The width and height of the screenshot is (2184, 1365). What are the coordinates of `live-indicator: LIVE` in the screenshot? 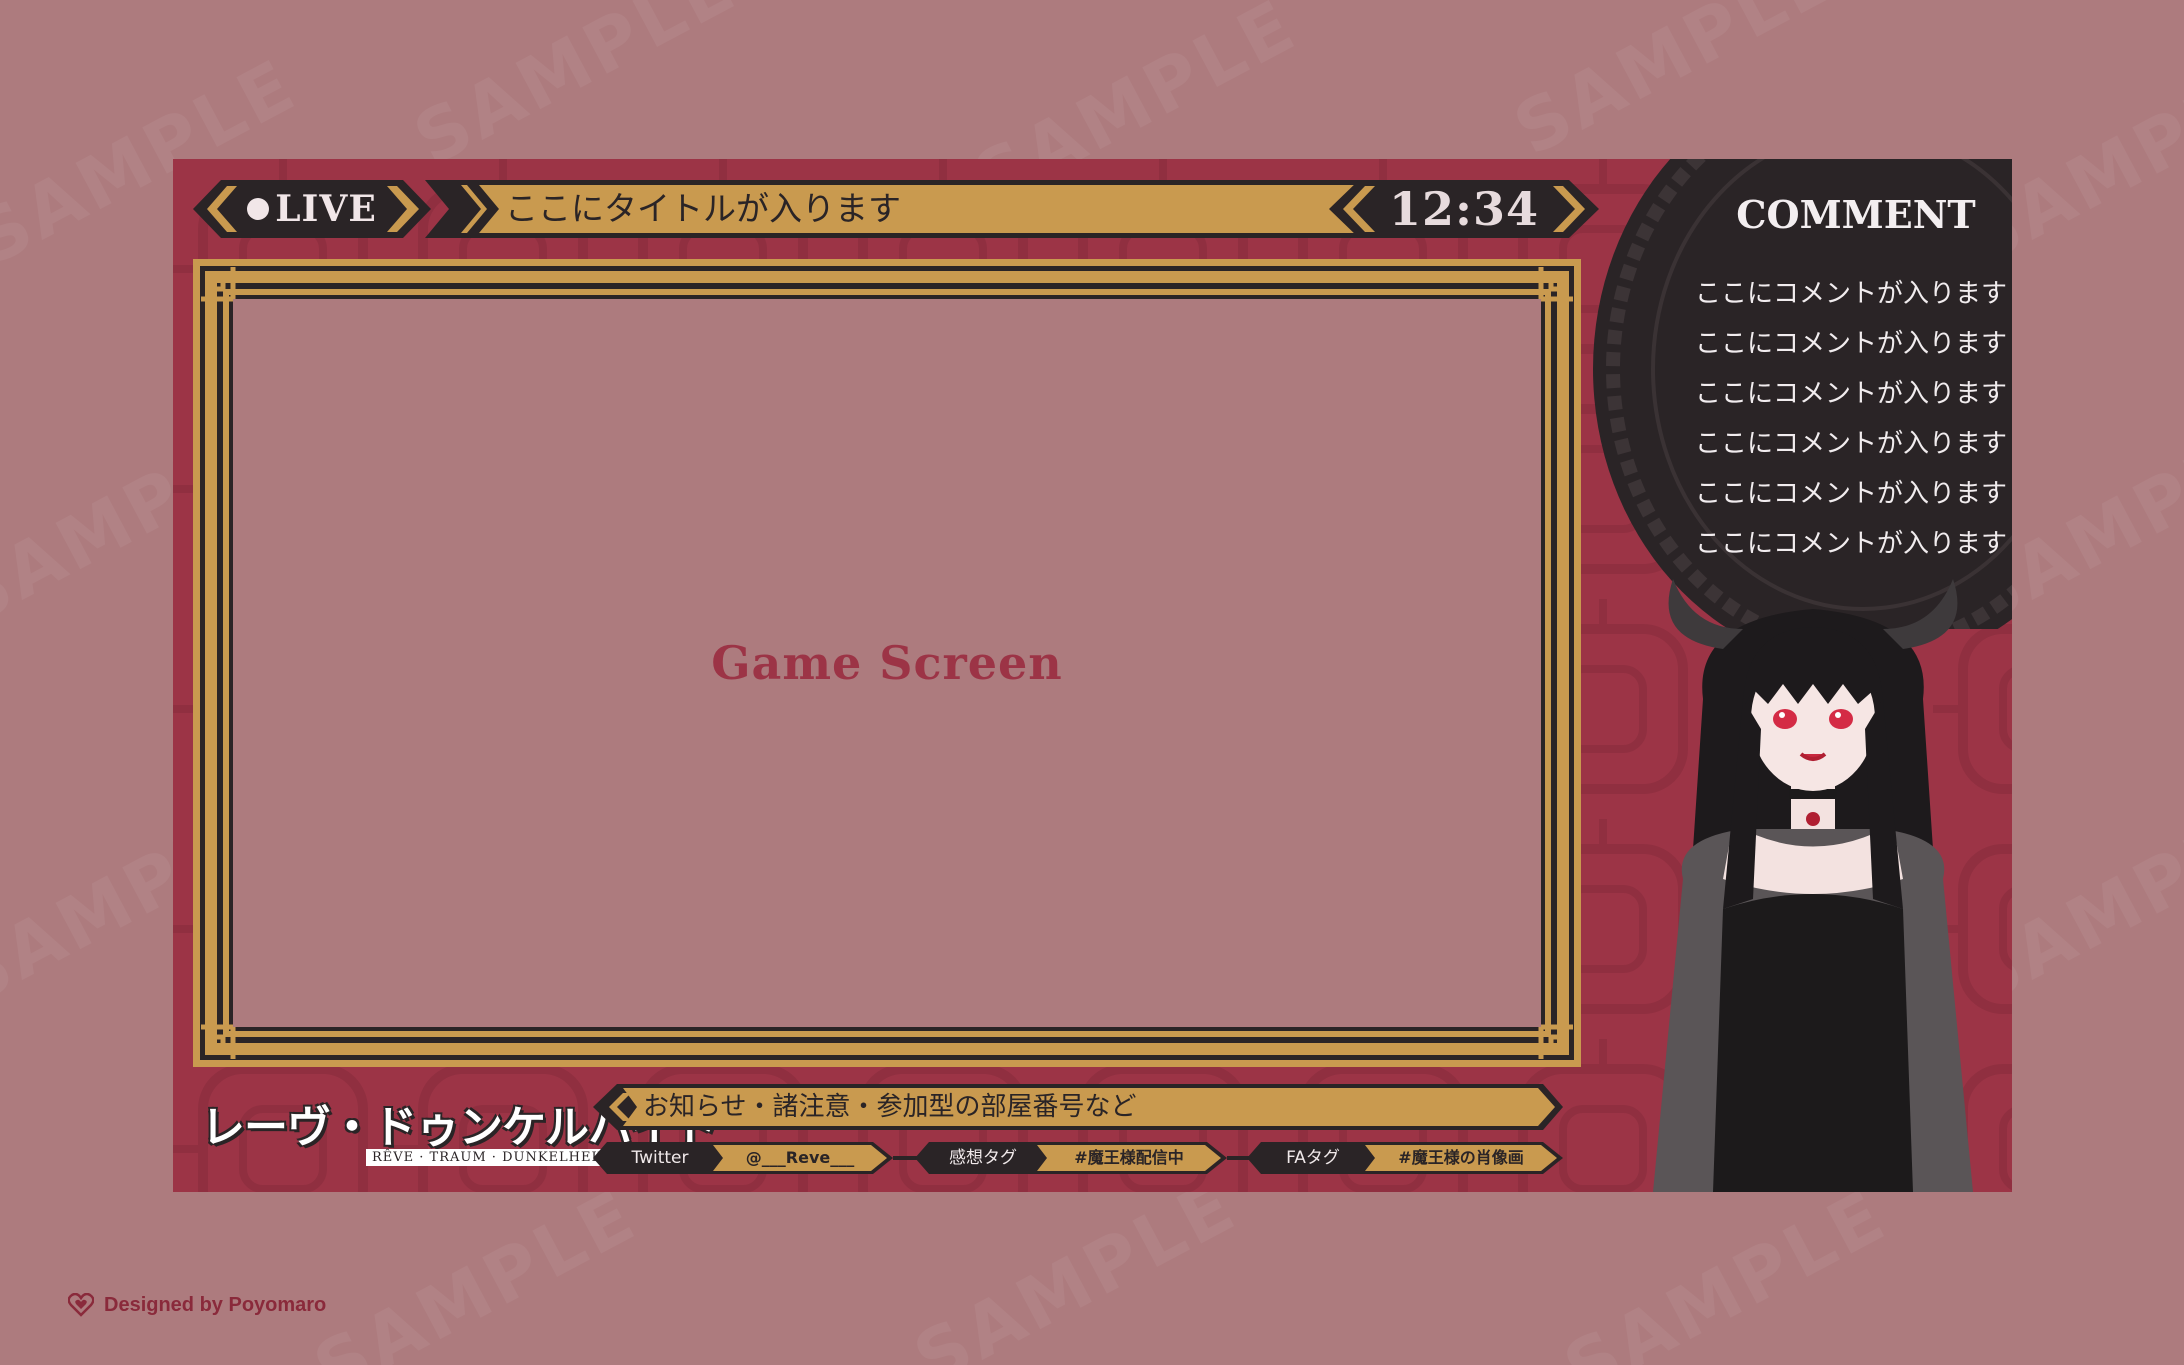 It's located at (312, 209).